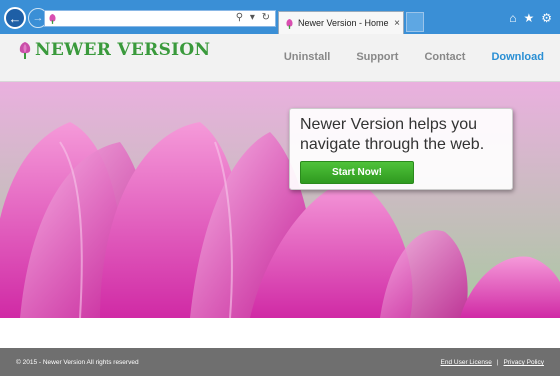 The width and height of the screenshot is (560, 376). What do you see at coordinates (307, 57) in the screenshot?
I see `nav-uninstall: Uninstall` at bounding box center [307, 57].